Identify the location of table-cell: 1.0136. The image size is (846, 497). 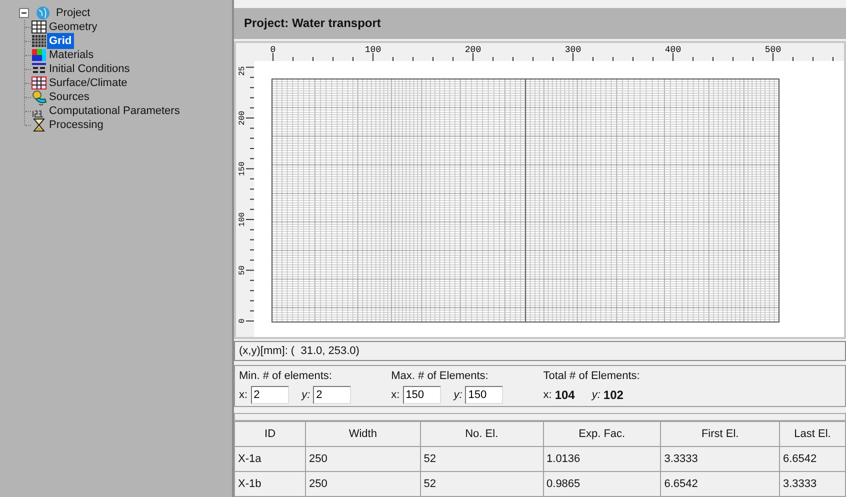
(602, 459).